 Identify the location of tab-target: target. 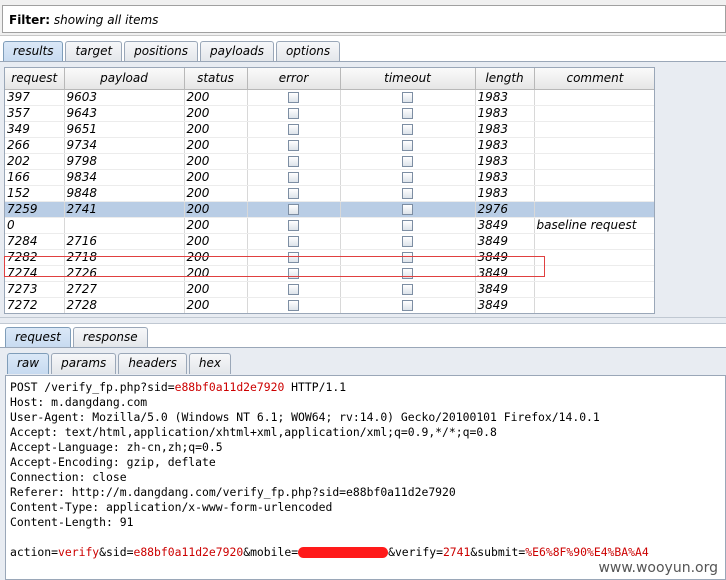
(94, 51).